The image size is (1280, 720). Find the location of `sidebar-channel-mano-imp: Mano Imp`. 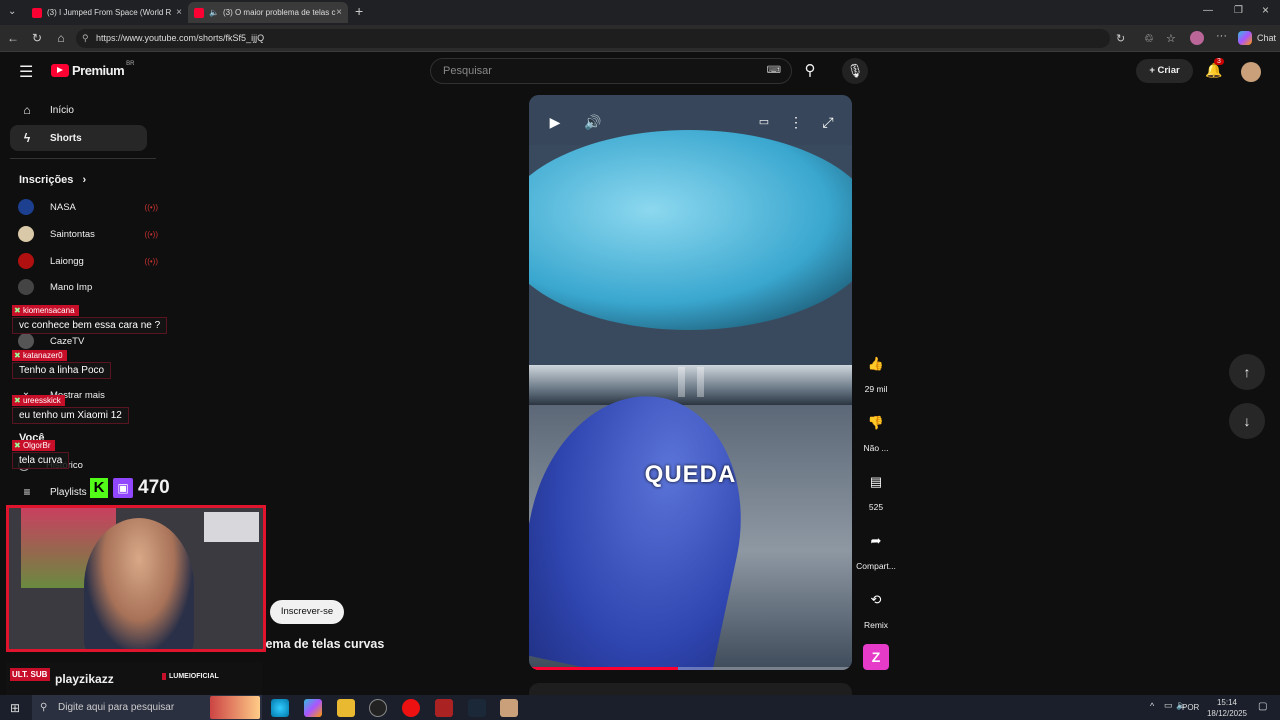

sidebar-channel-mano-imp: Mano Imp is located at coordinates (88, 287).